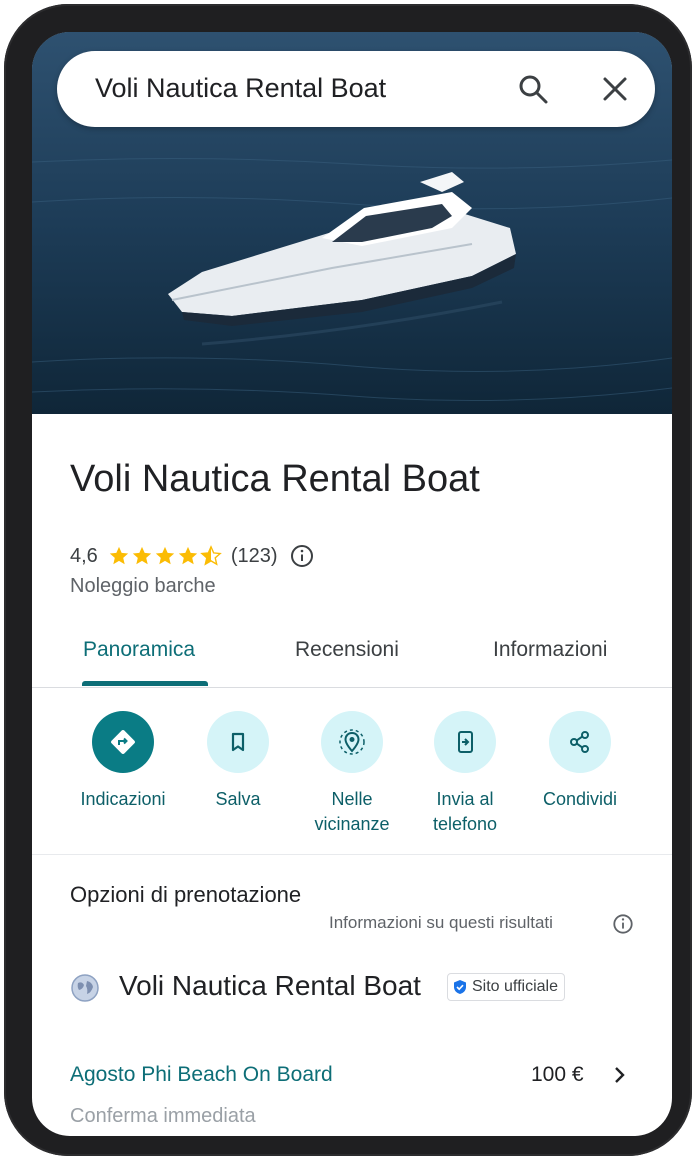 This screenshot has height=1160, width=696. I want to click on send-to-phone-label-line2: telefono, so click(465, 824).